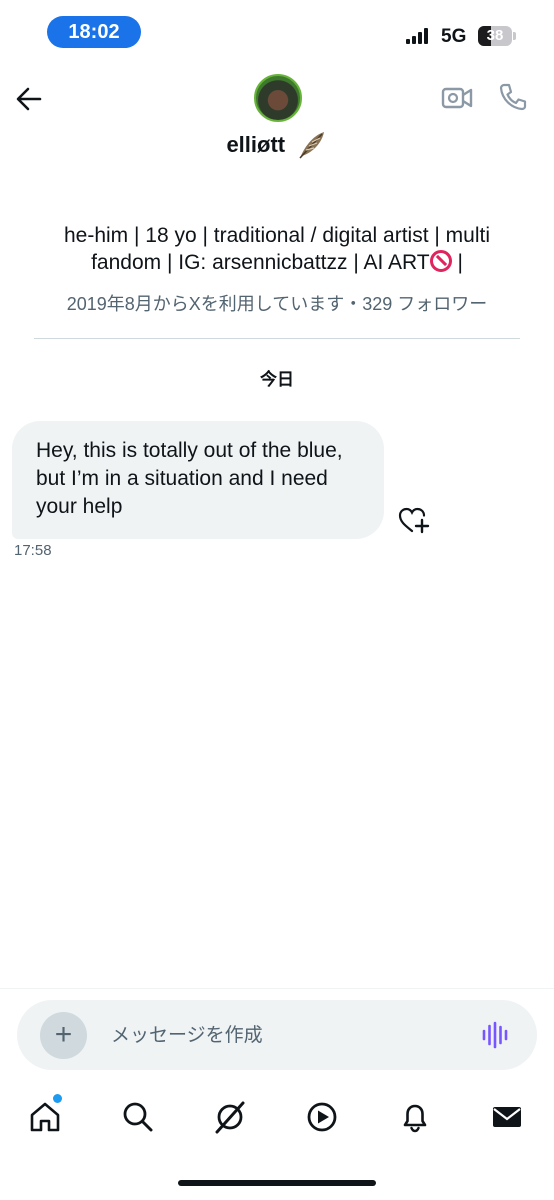 This screenshot has width=554, height=1200. Describe the element at coordinates (514, 36) in the screenshot. I see `battery-tip` at that location.